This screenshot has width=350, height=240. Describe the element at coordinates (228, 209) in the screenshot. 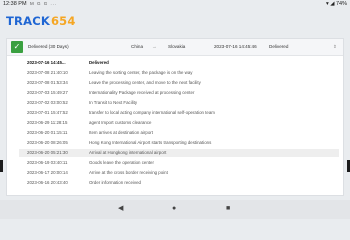

I see `recent-apps-icon: ■` at that location.